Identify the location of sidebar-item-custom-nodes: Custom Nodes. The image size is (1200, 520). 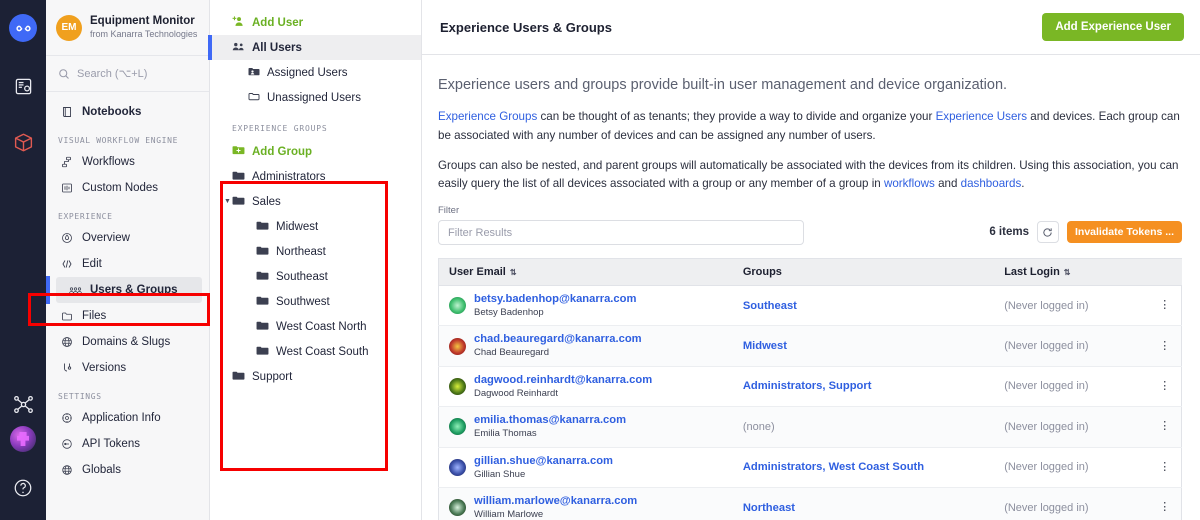
(127, 188).